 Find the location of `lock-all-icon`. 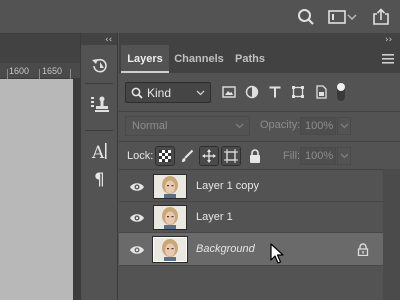

lock-all-icon is located at coordinates (255, 156).